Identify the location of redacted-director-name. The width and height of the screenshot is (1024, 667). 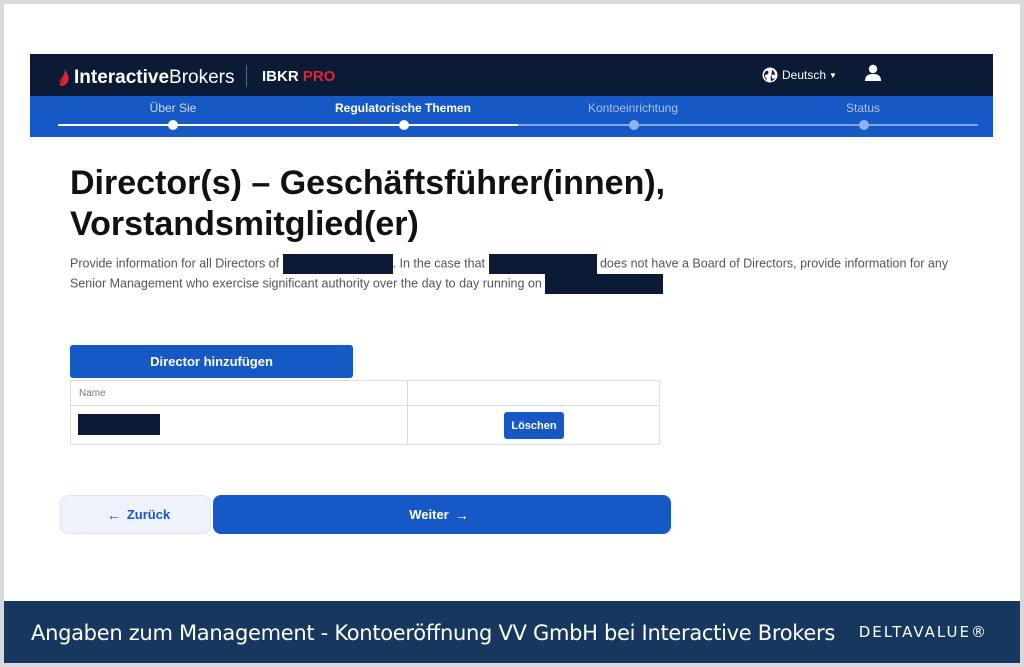
(119, 424).